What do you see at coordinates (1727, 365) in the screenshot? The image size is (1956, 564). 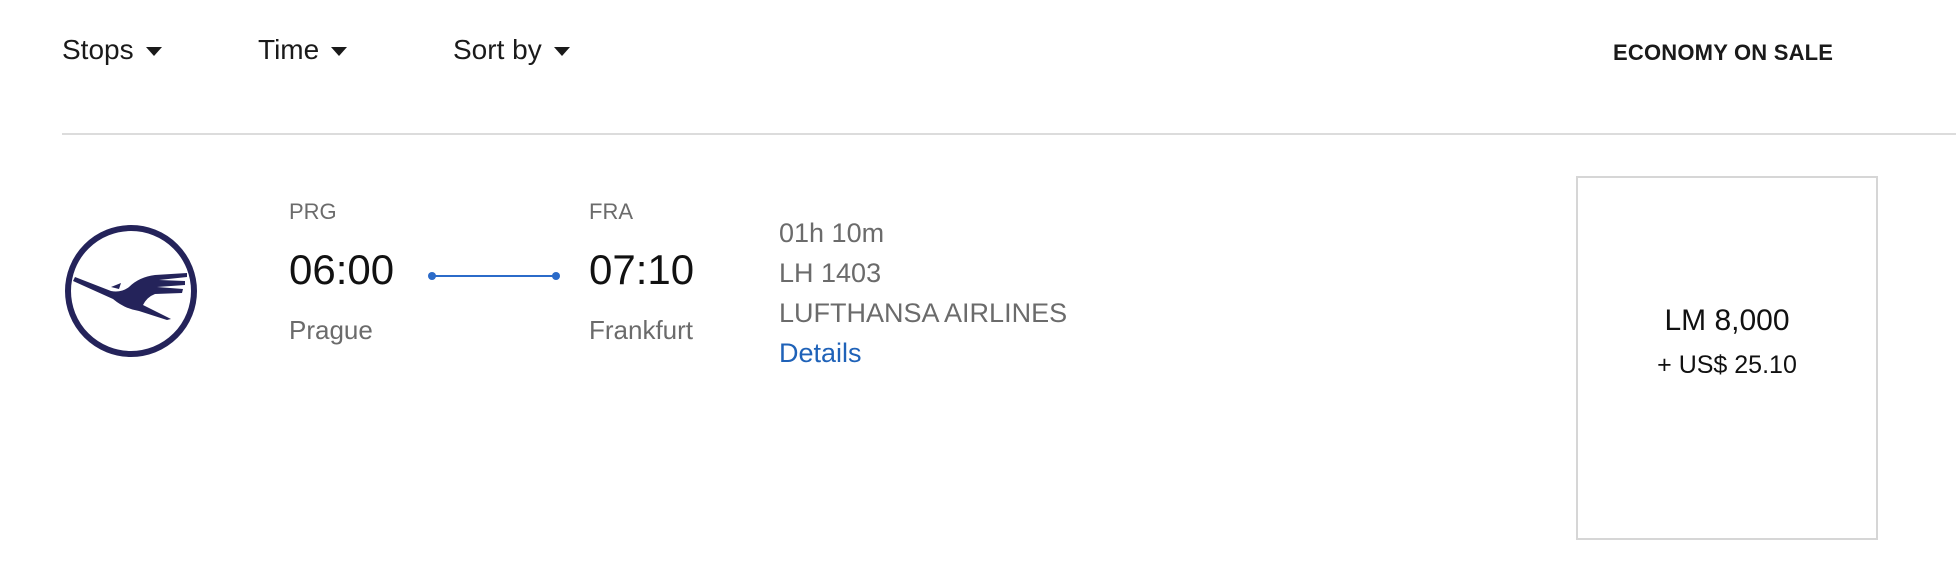 I see `fare-taxes: + US$ 25.10` at bounding box center [1727, 365].